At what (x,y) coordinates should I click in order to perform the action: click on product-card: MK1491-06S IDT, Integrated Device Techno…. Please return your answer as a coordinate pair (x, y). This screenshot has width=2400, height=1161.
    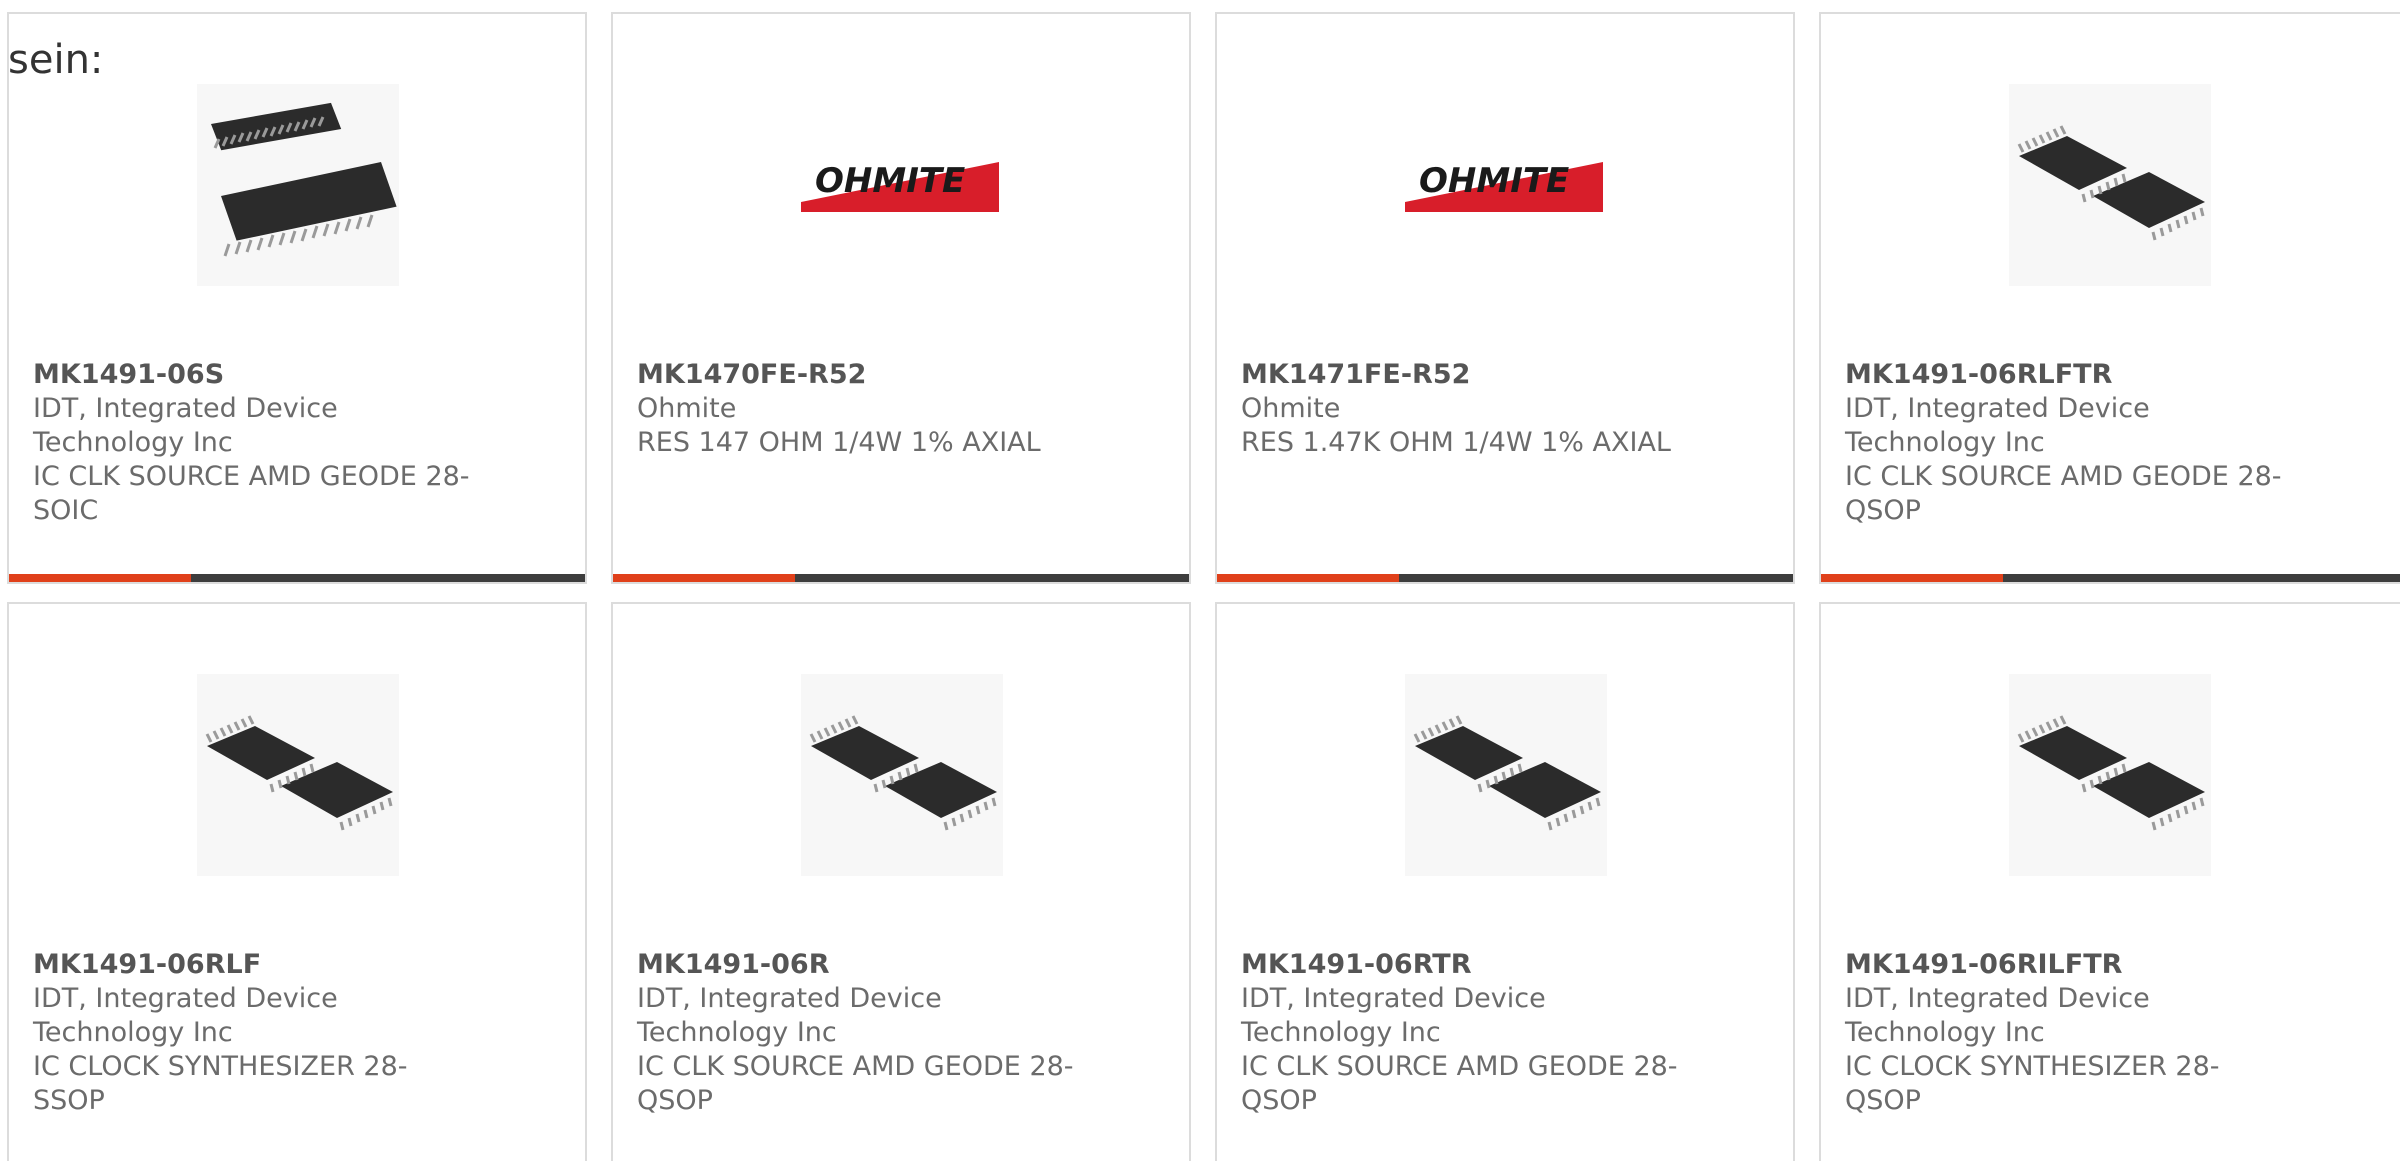
    Looking at the image, I should click on (297, 298).